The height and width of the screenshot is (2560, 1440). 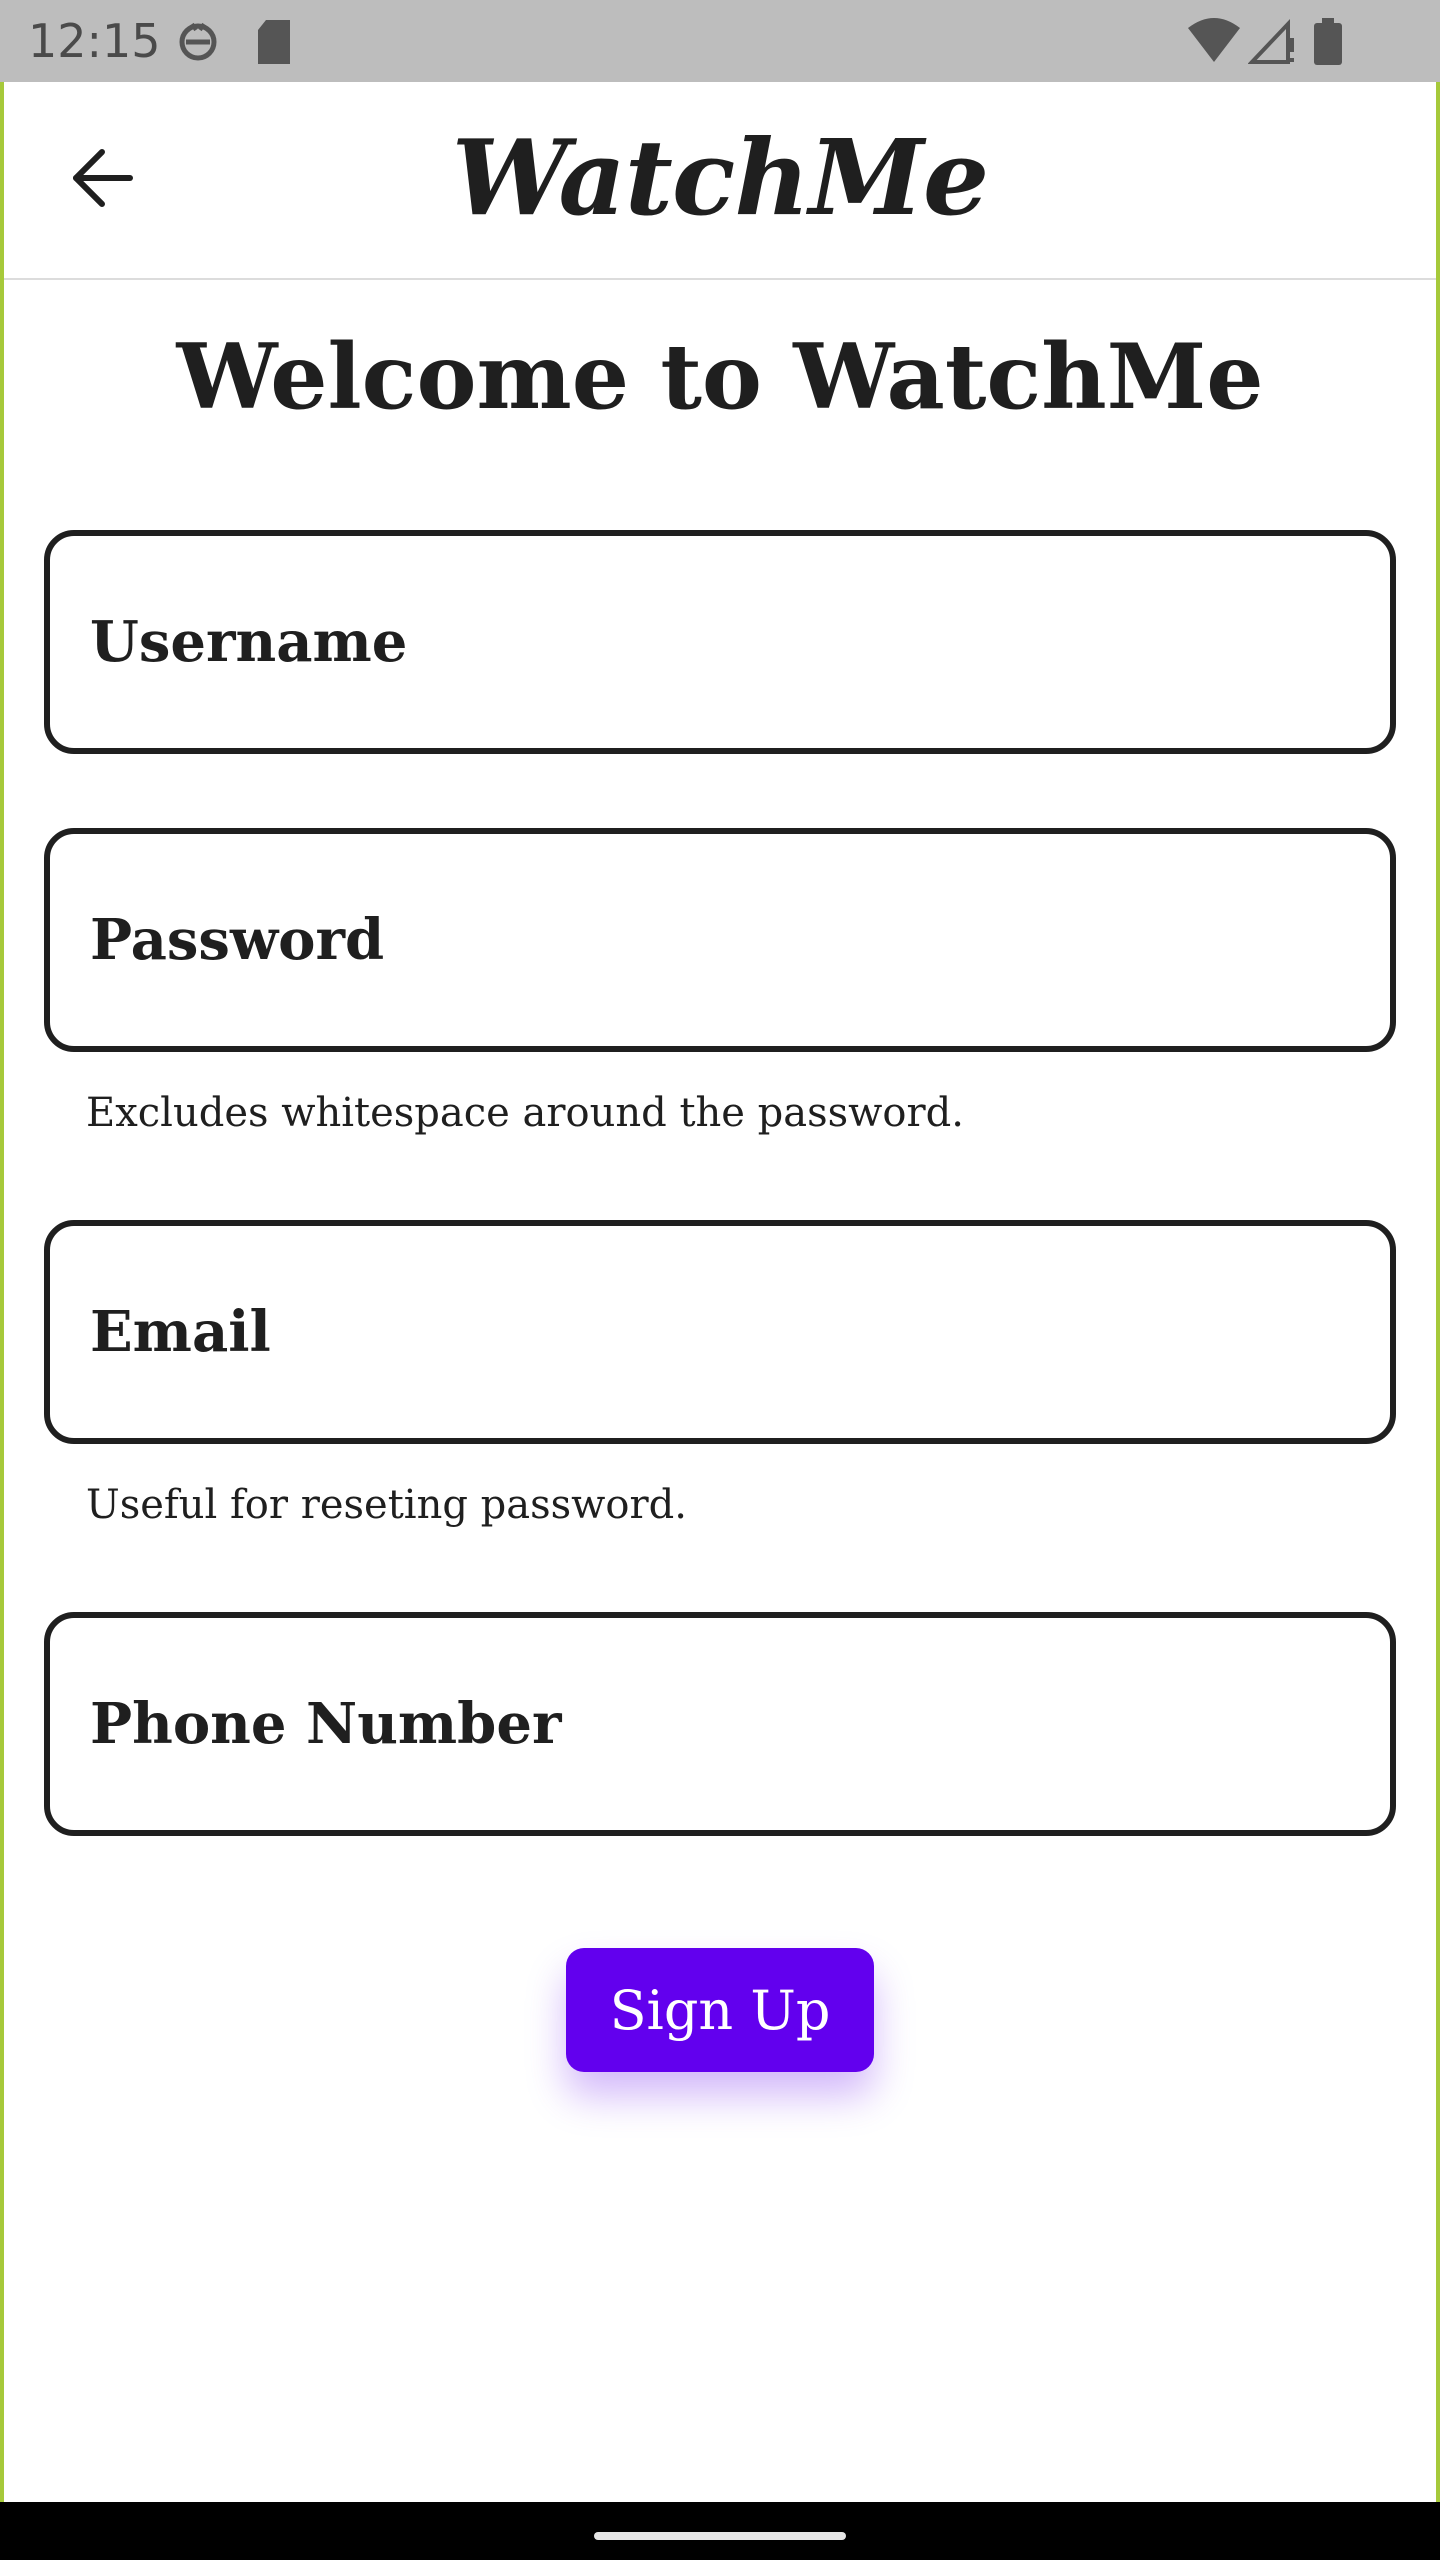 I want to click on battery-icon, so click(x=1328, y=44).